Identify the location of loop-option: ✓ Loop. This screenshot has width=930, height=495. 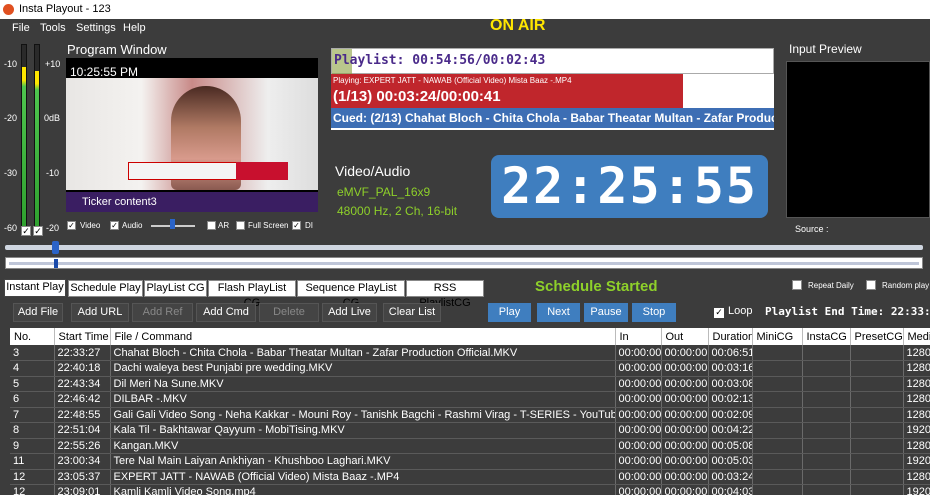
(733, 311).